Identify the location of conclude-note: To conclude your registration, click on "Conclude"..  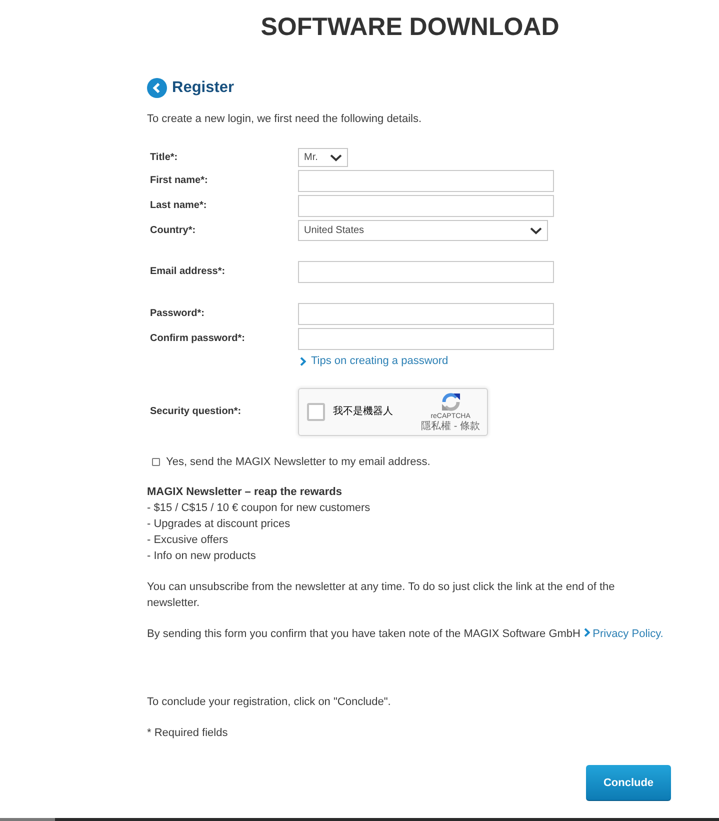
(269, 702).